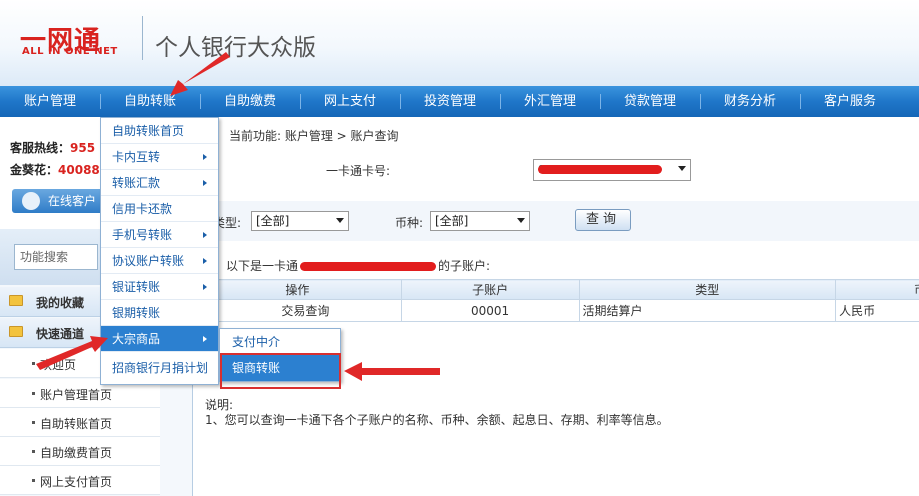 This screenshot has height=496, width=919. What do you see at coordinates (148, 261) in the screenshot?
I see `menu-item-label: 协议账户转账` at bounding box center [148, 261].